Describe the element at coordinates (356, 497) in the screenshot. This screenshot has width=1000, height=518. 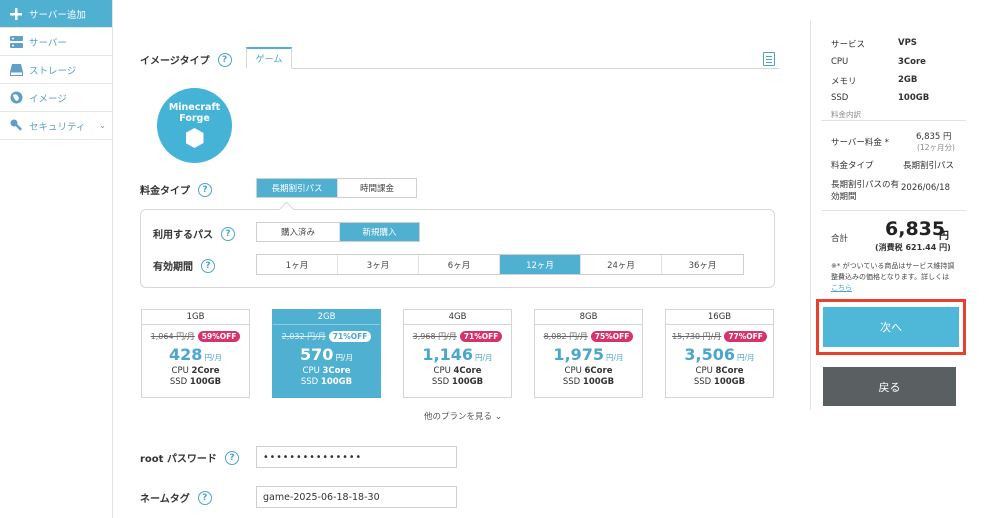
I see `name-tag-input: game-2025-06-18-18-30` at that location.